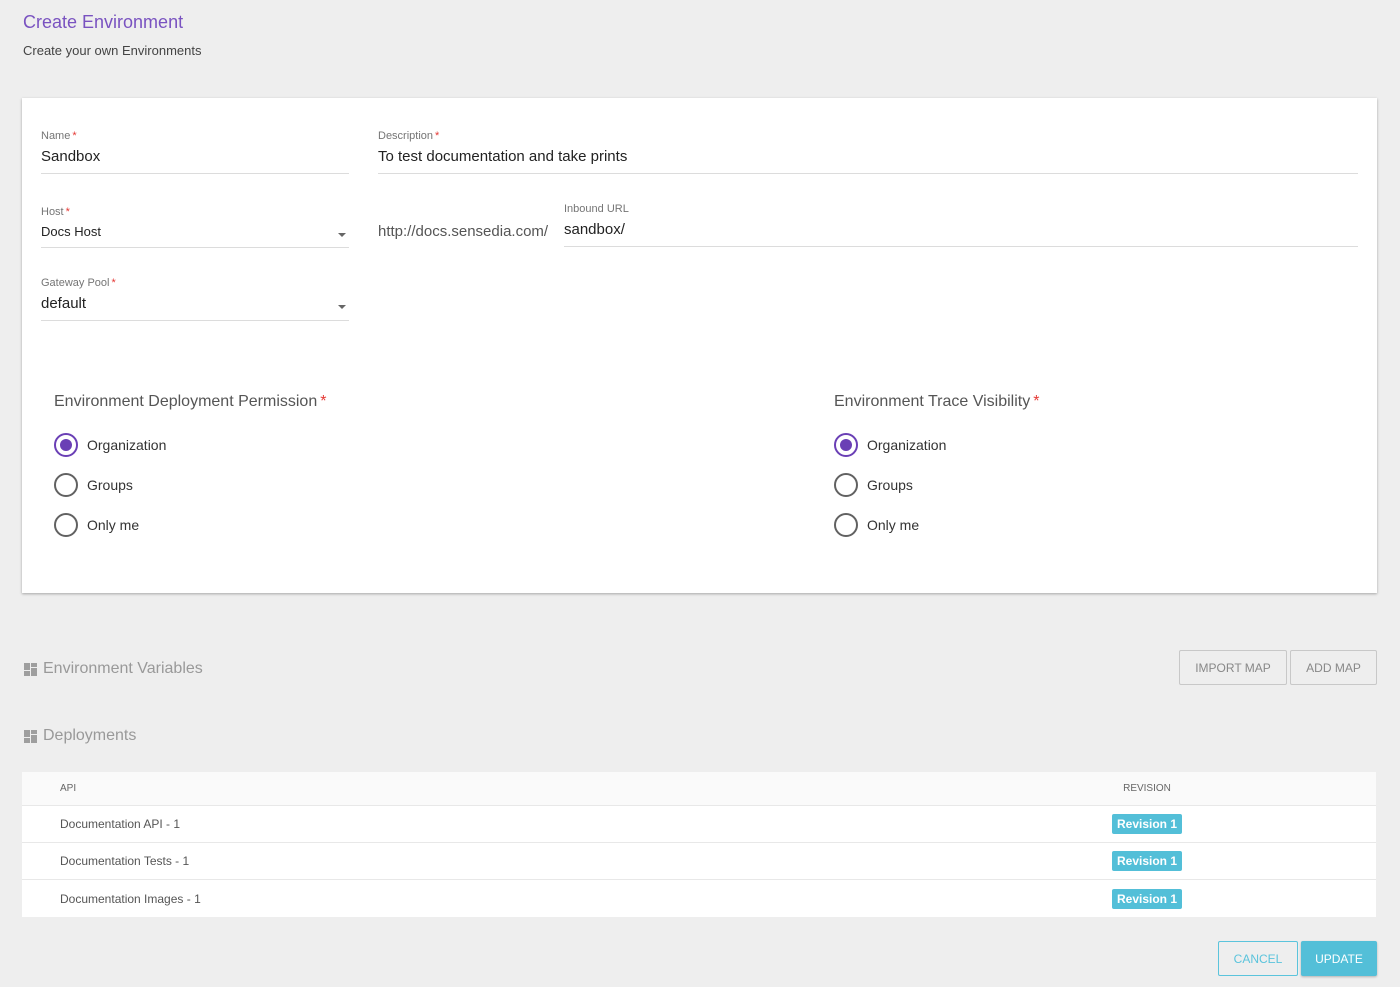  What do you see at coordinates (125, 861) in the screenshot?
I see `api-name: Documentation Tests - 1` at bounding box center [125, 861].